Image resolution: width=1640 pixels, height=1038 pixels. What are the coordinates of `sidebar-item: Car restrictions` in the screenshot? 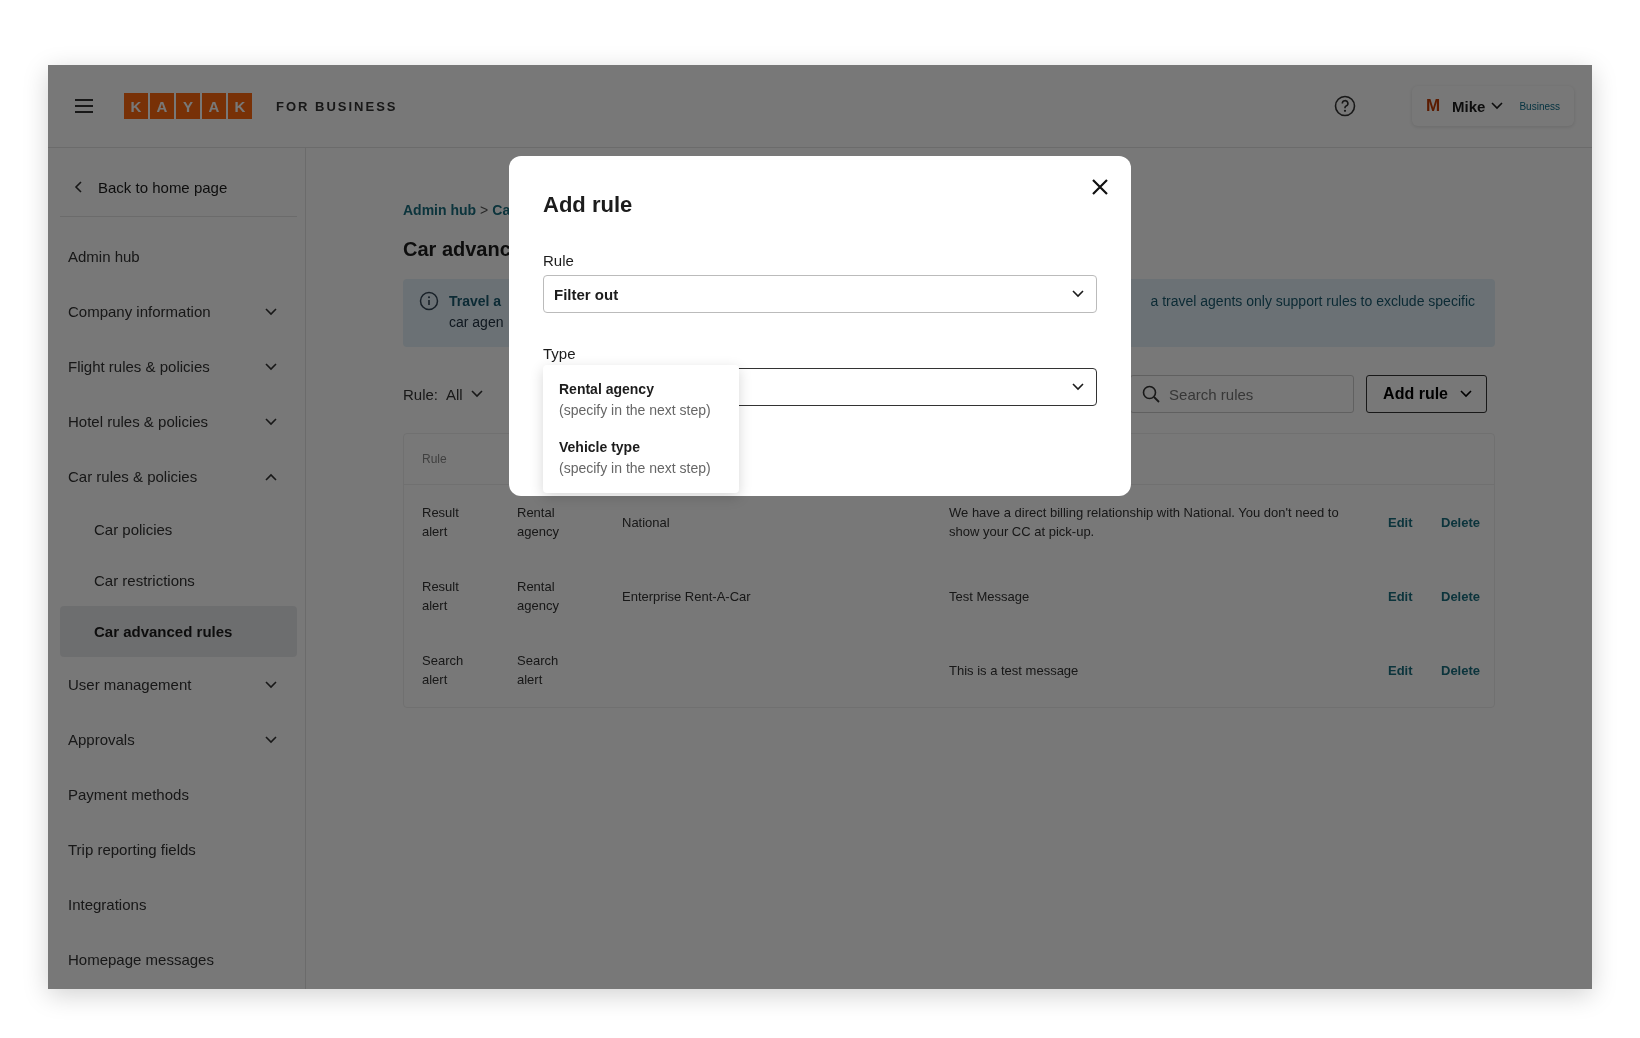 It's located at (178, 580).